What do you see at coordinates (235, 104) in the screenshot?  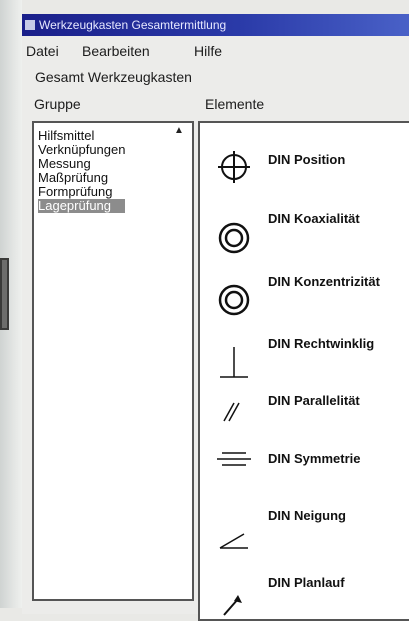 I see `elements-label: Elemente` at bounding box center [235, 104].